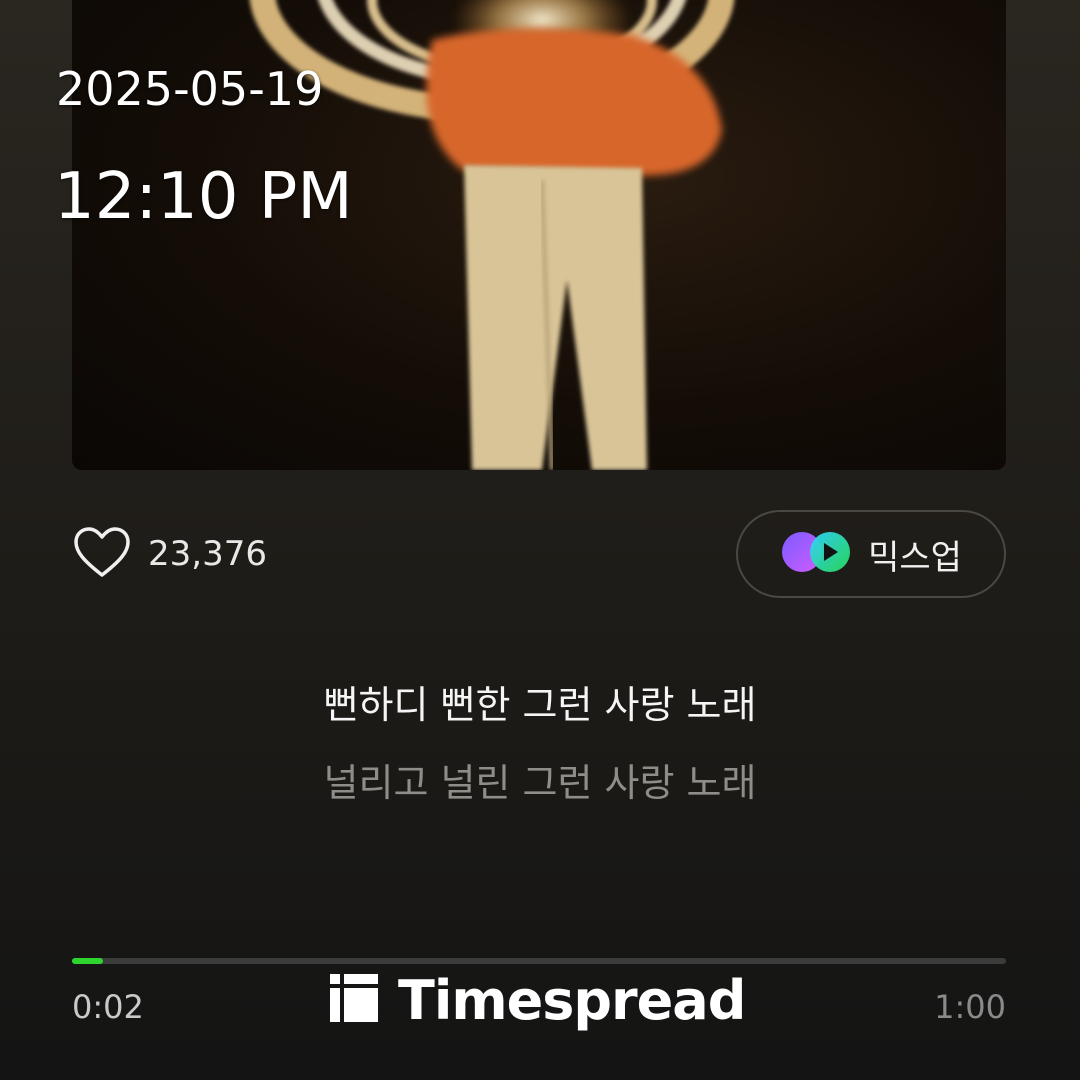  I want to click on lyric-current-line: 뻔하디 뻔한 그런 사랑 노래, so click(540, 701).